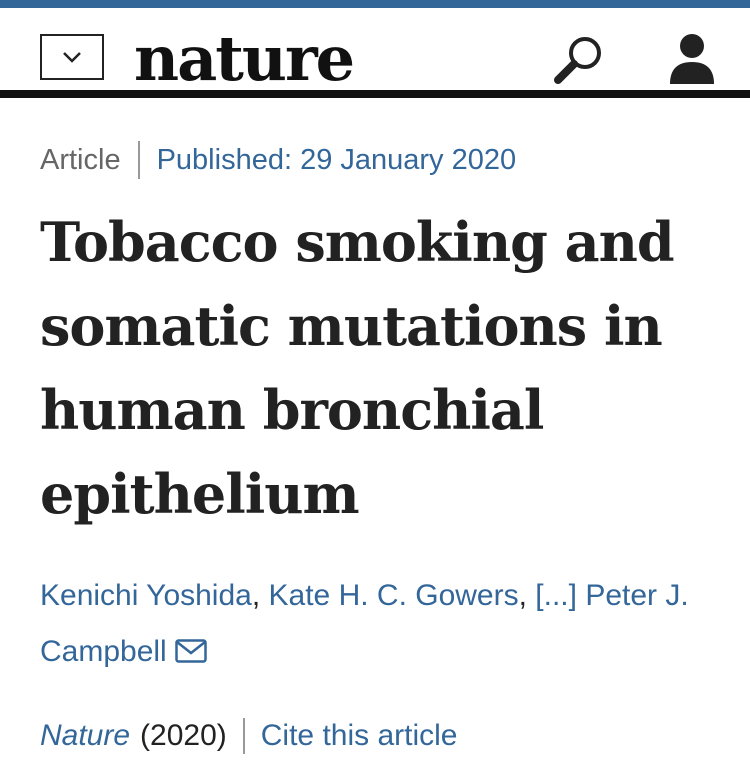  I want to click on account-icon, so click(692, 59).